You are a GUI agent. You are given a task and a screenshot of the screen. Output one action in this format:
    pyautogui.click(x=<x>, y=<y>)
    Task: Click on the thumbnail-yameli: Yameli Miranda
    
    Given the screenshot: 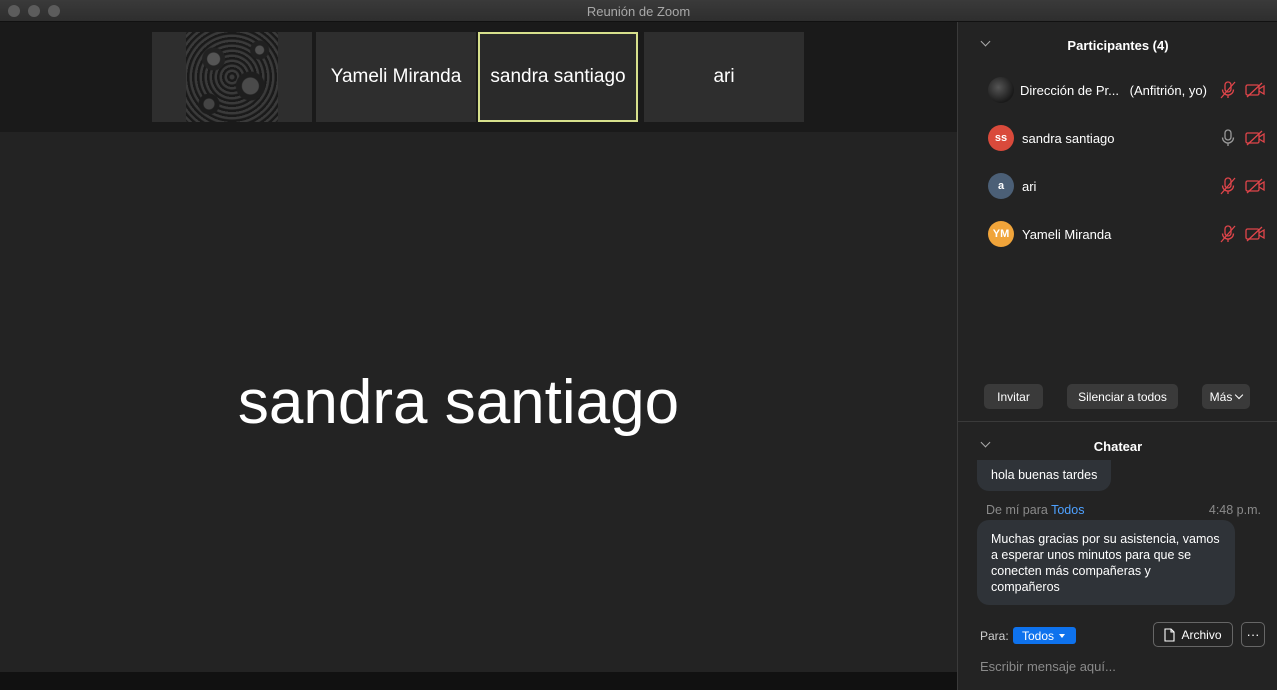 What is the action you would take?
    pyautogui.click(x=396, y=77)
    